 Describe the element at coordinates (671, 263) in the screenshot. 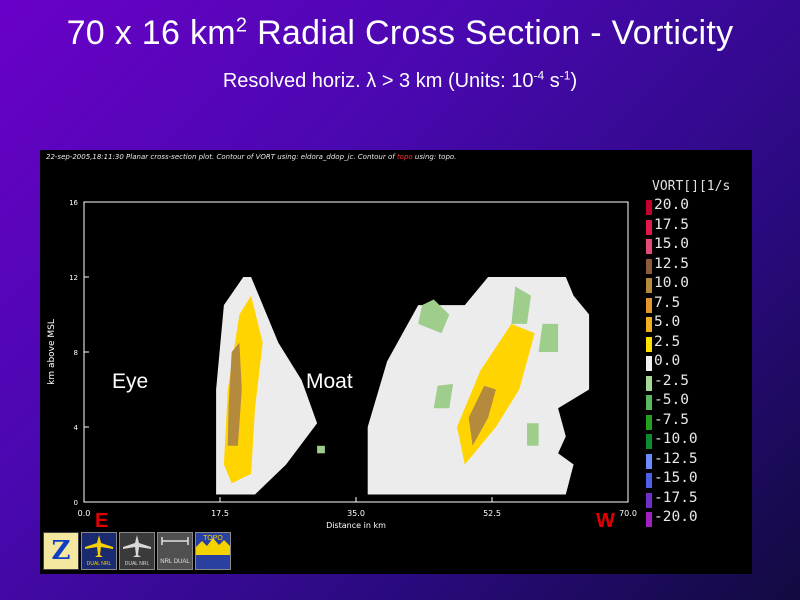

I see `legend-value: 12.5` at that location.